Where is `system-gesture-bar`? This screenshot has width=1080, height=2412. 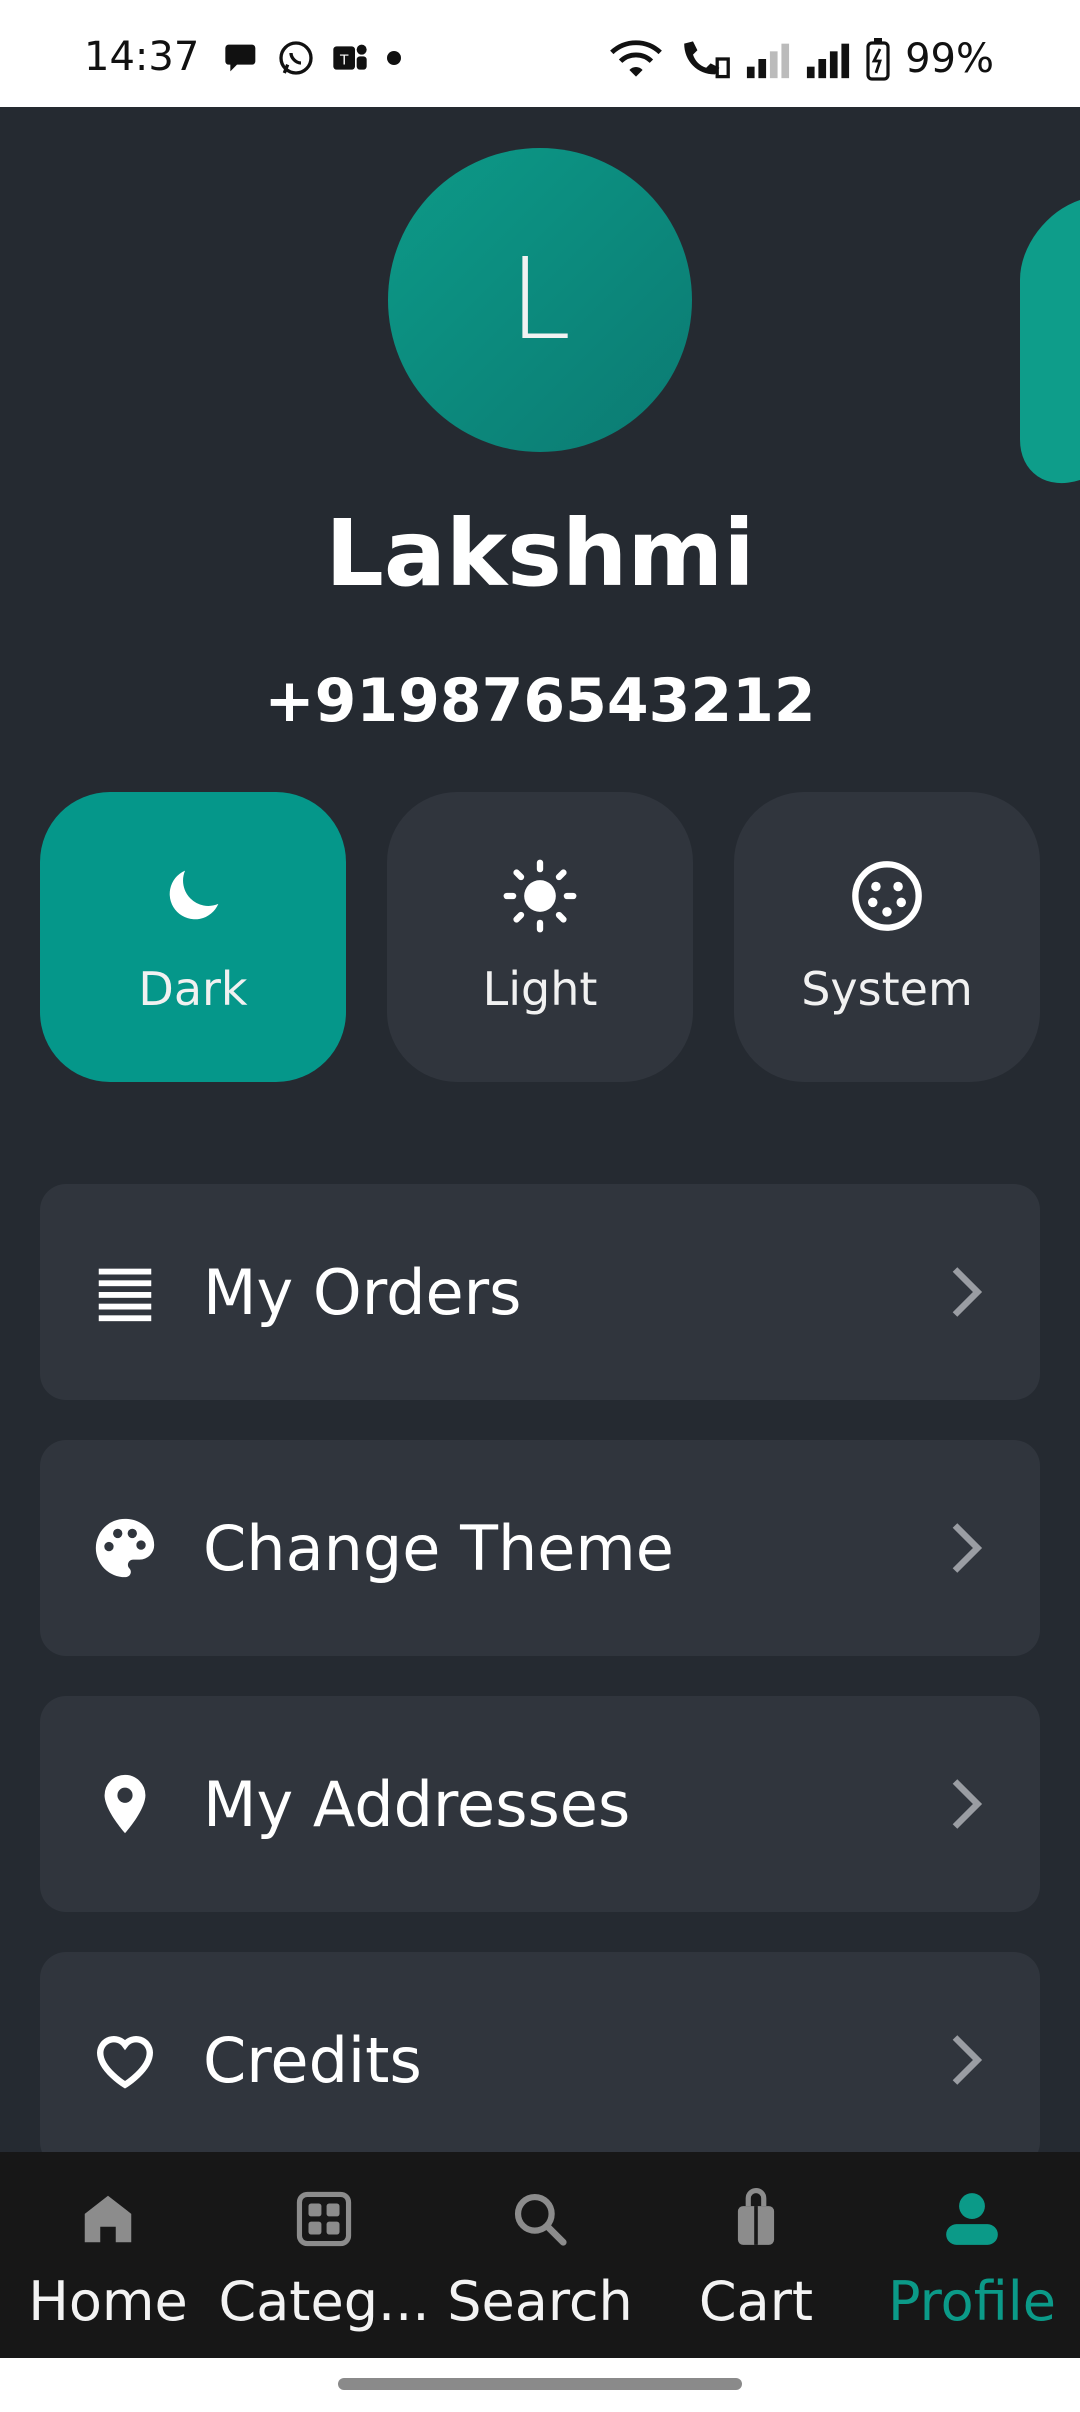 system-gesture-bar is located at coordinates (540, 2385).